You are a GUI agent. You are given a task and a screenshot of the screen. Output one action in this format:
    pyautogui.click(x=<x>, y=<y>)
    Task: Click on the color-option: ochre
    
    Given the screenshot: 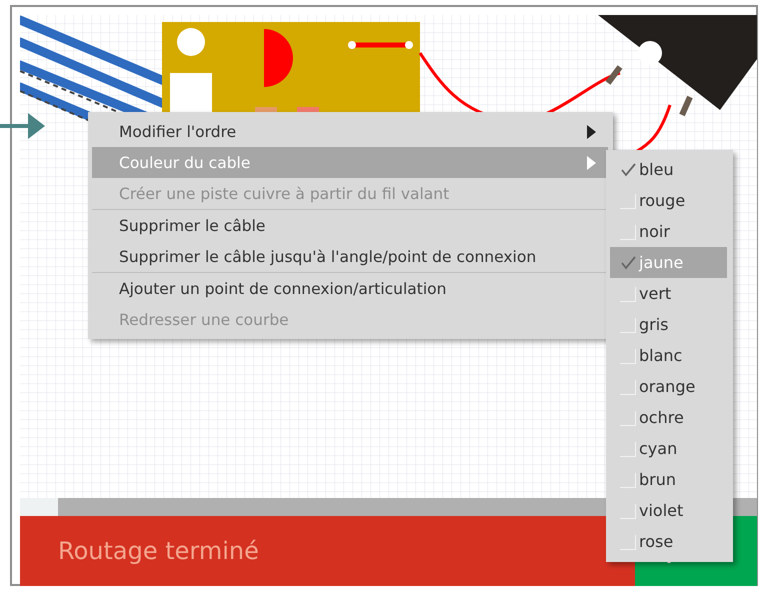 What is the action you would take?
    pyautogui.click(x=668, y=417)
    